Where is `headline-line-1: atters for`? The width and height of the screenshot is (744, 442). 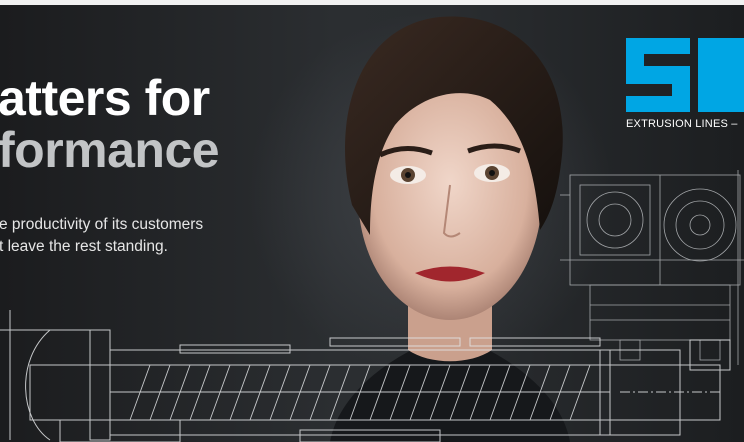 headline-line-1: atters for is located at coordinates (105, 98).